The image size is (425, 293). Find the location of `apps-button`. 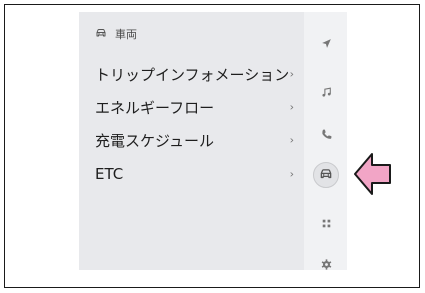

apps-button is located at coordinates (326, 224).